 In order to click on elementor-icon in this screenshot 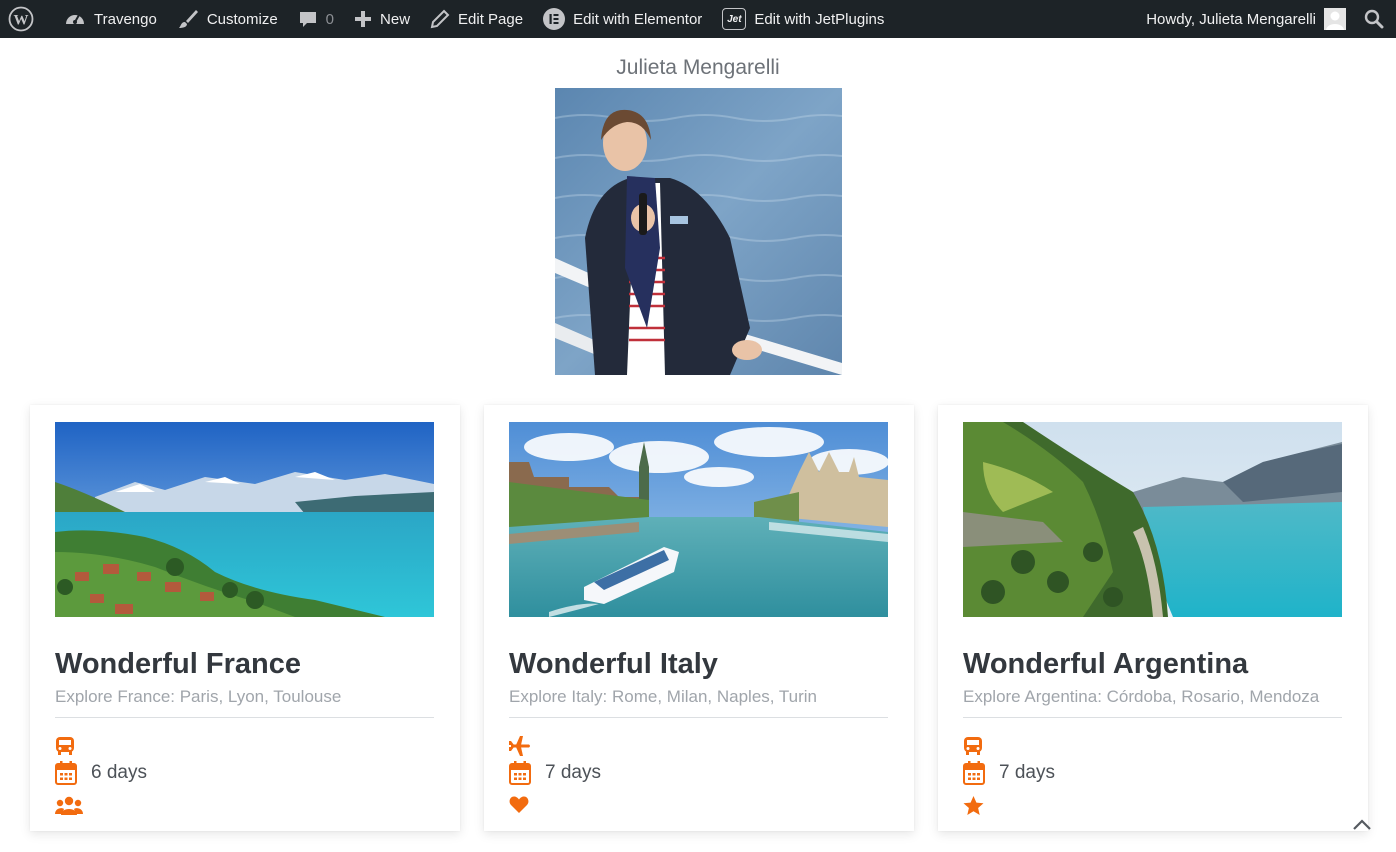, I will do `click(554, 19)`.